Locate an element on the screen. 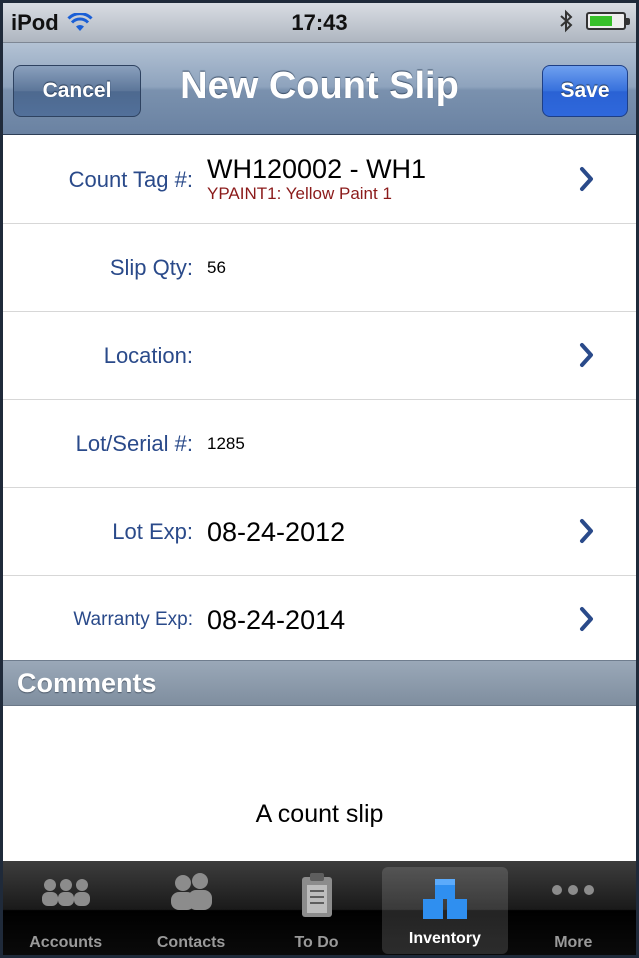 Image resolution: width=639 pixels, height=958 pixels. tab-contacts: Contacts is located at coordinates (190, 908).